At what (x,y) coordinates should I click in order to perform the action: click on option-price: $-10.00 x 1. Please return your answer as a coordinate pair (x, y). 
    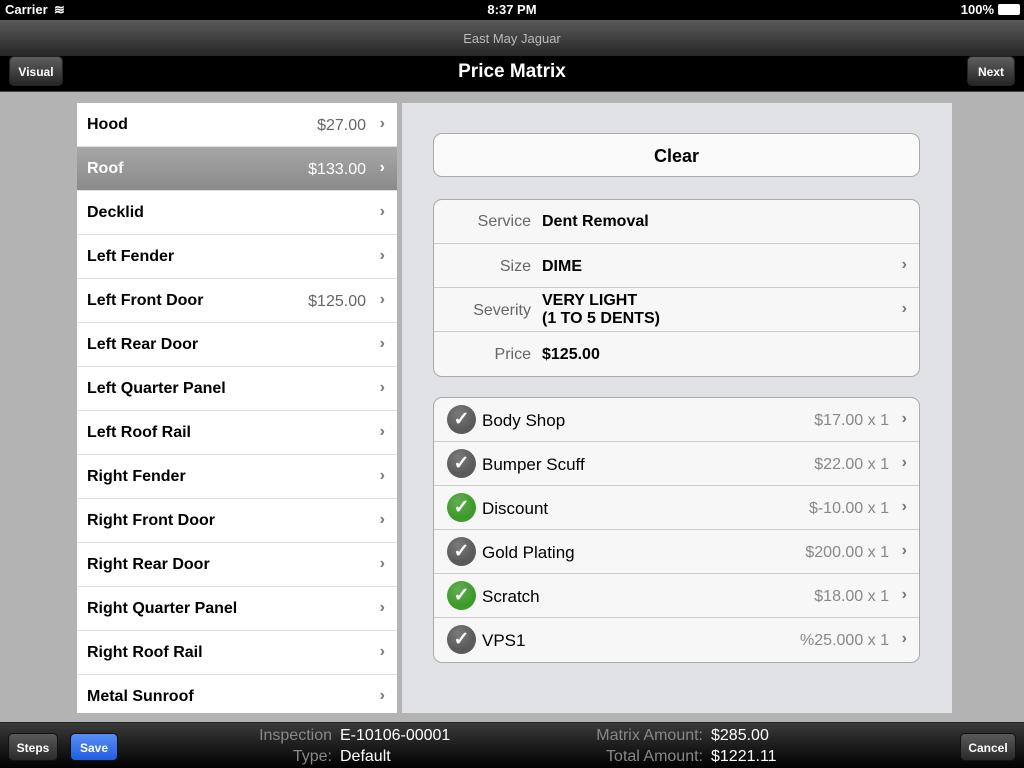
    Looking at the image, I should click on (848, 508).